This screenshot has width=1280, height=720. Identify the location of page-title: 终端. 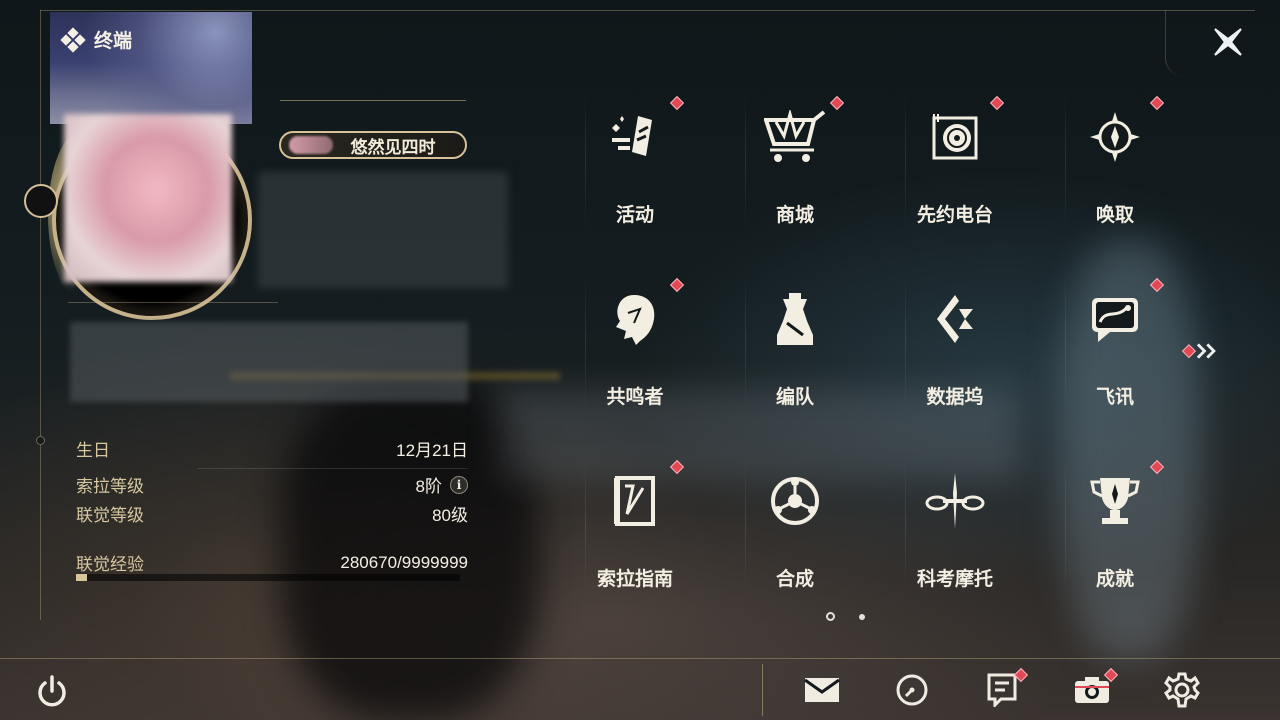
(113, 41).